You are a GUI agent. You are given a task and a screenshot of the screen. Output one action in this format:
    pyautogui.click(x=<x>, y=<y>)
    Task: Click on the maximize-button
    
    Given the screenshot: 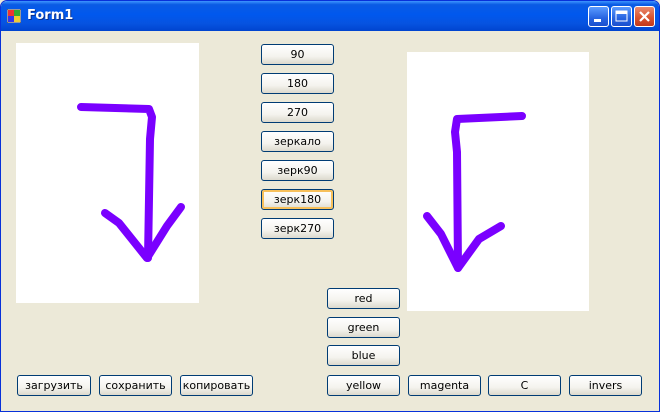 What is the action you would take?
    pyautogui.click(x=621, y=16)
    